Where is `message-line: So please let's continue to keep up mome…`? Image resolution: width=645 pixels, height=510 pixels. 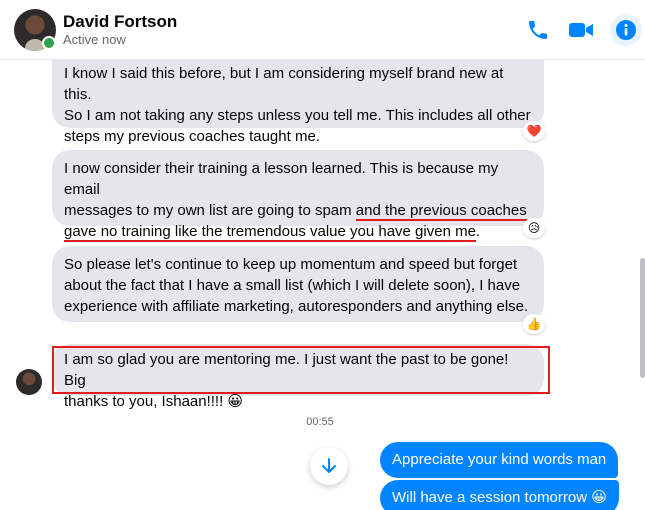
message-line: So please let's continue to keep up mome… is located at coordinates (291, 264).